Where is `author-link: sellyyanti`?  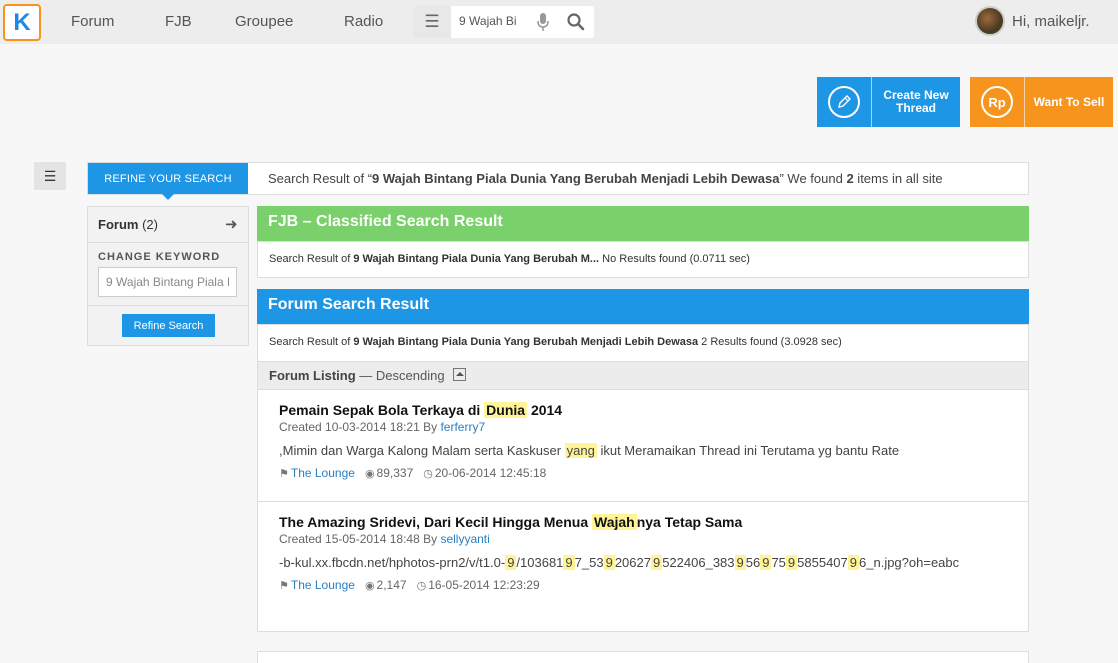 author-link: sellyyanti is located at coordinates (464, 539).